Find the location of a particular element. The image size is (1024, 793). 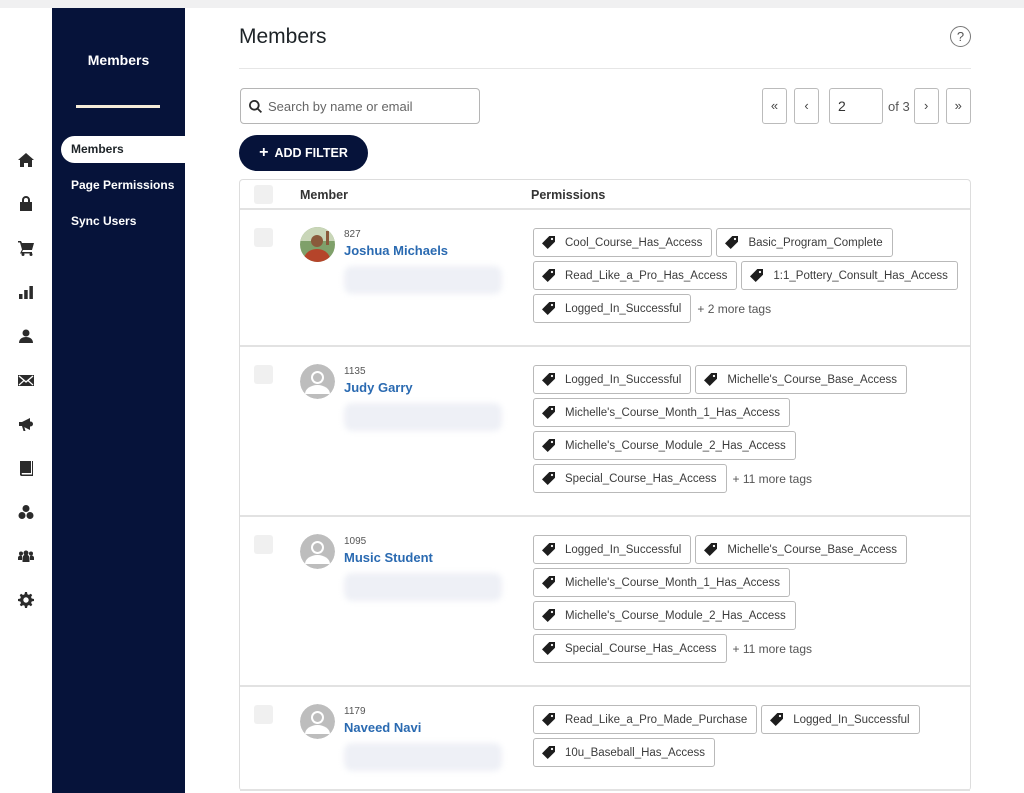

tag-label: Michelle's_Course_Base_Access is located at coordinates (812, 549).